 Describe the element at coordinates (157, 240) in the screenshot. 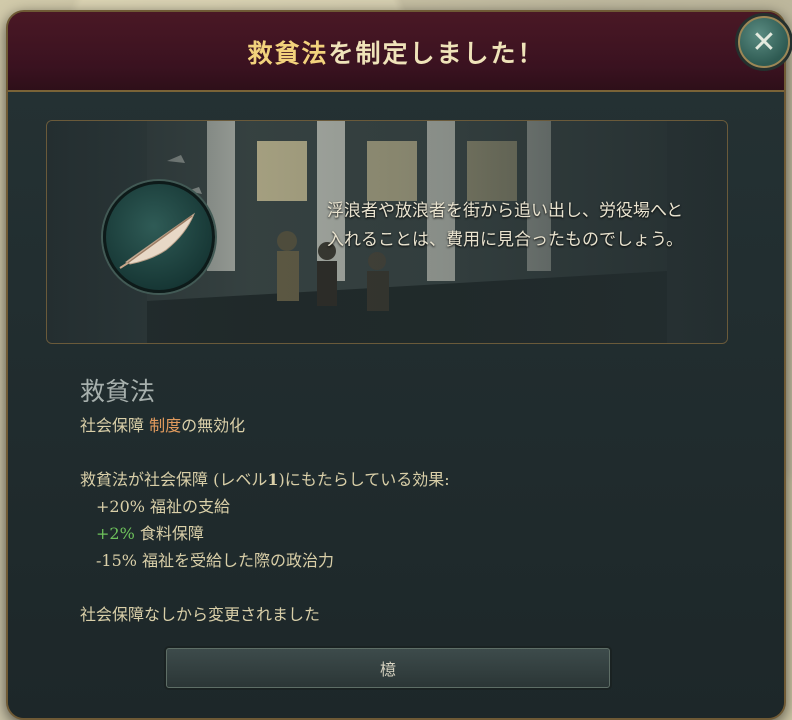

I see `feather-quill-icon` at that location.